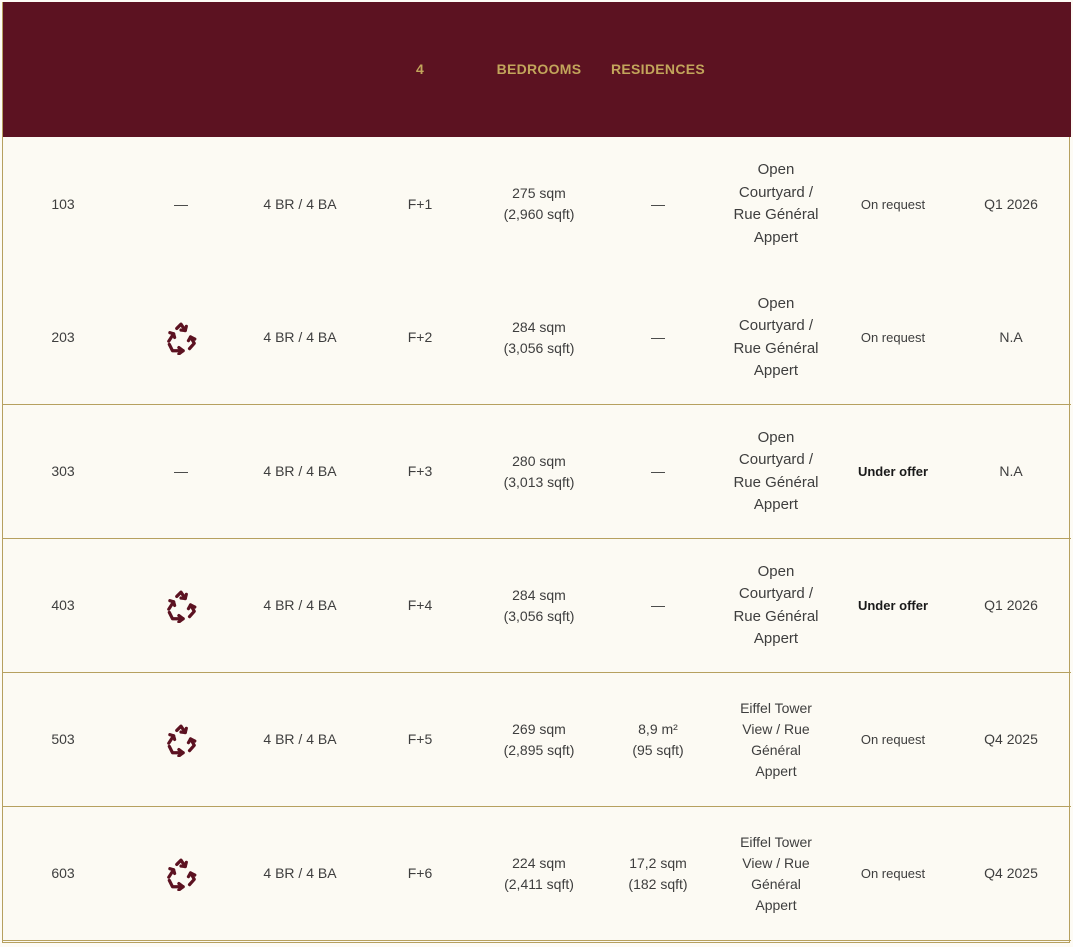  I want to click on terrace-value: 8,9 m², so click(658, 728).